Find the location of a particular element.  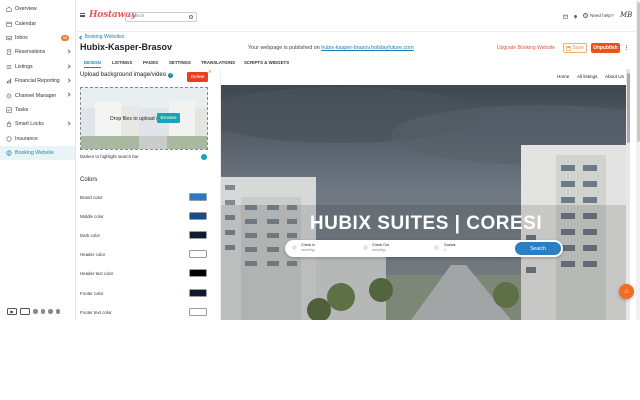

preview-scrollbar is located at coordinates (628, 194).